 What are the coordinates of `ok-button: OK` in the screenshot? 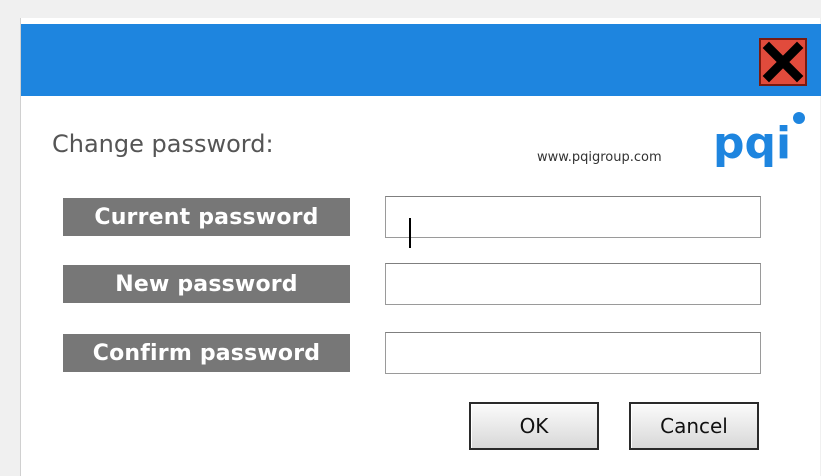 It's located at (534, 426).